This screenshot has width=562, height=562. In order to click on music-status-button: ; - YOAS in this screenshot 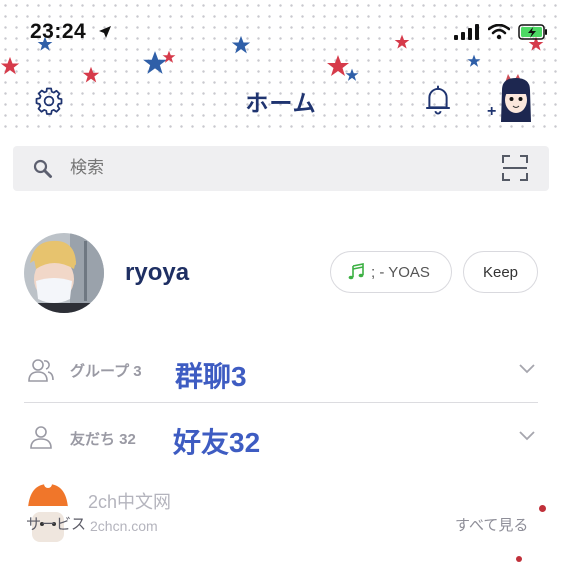, I will do `click(391, 272)`.